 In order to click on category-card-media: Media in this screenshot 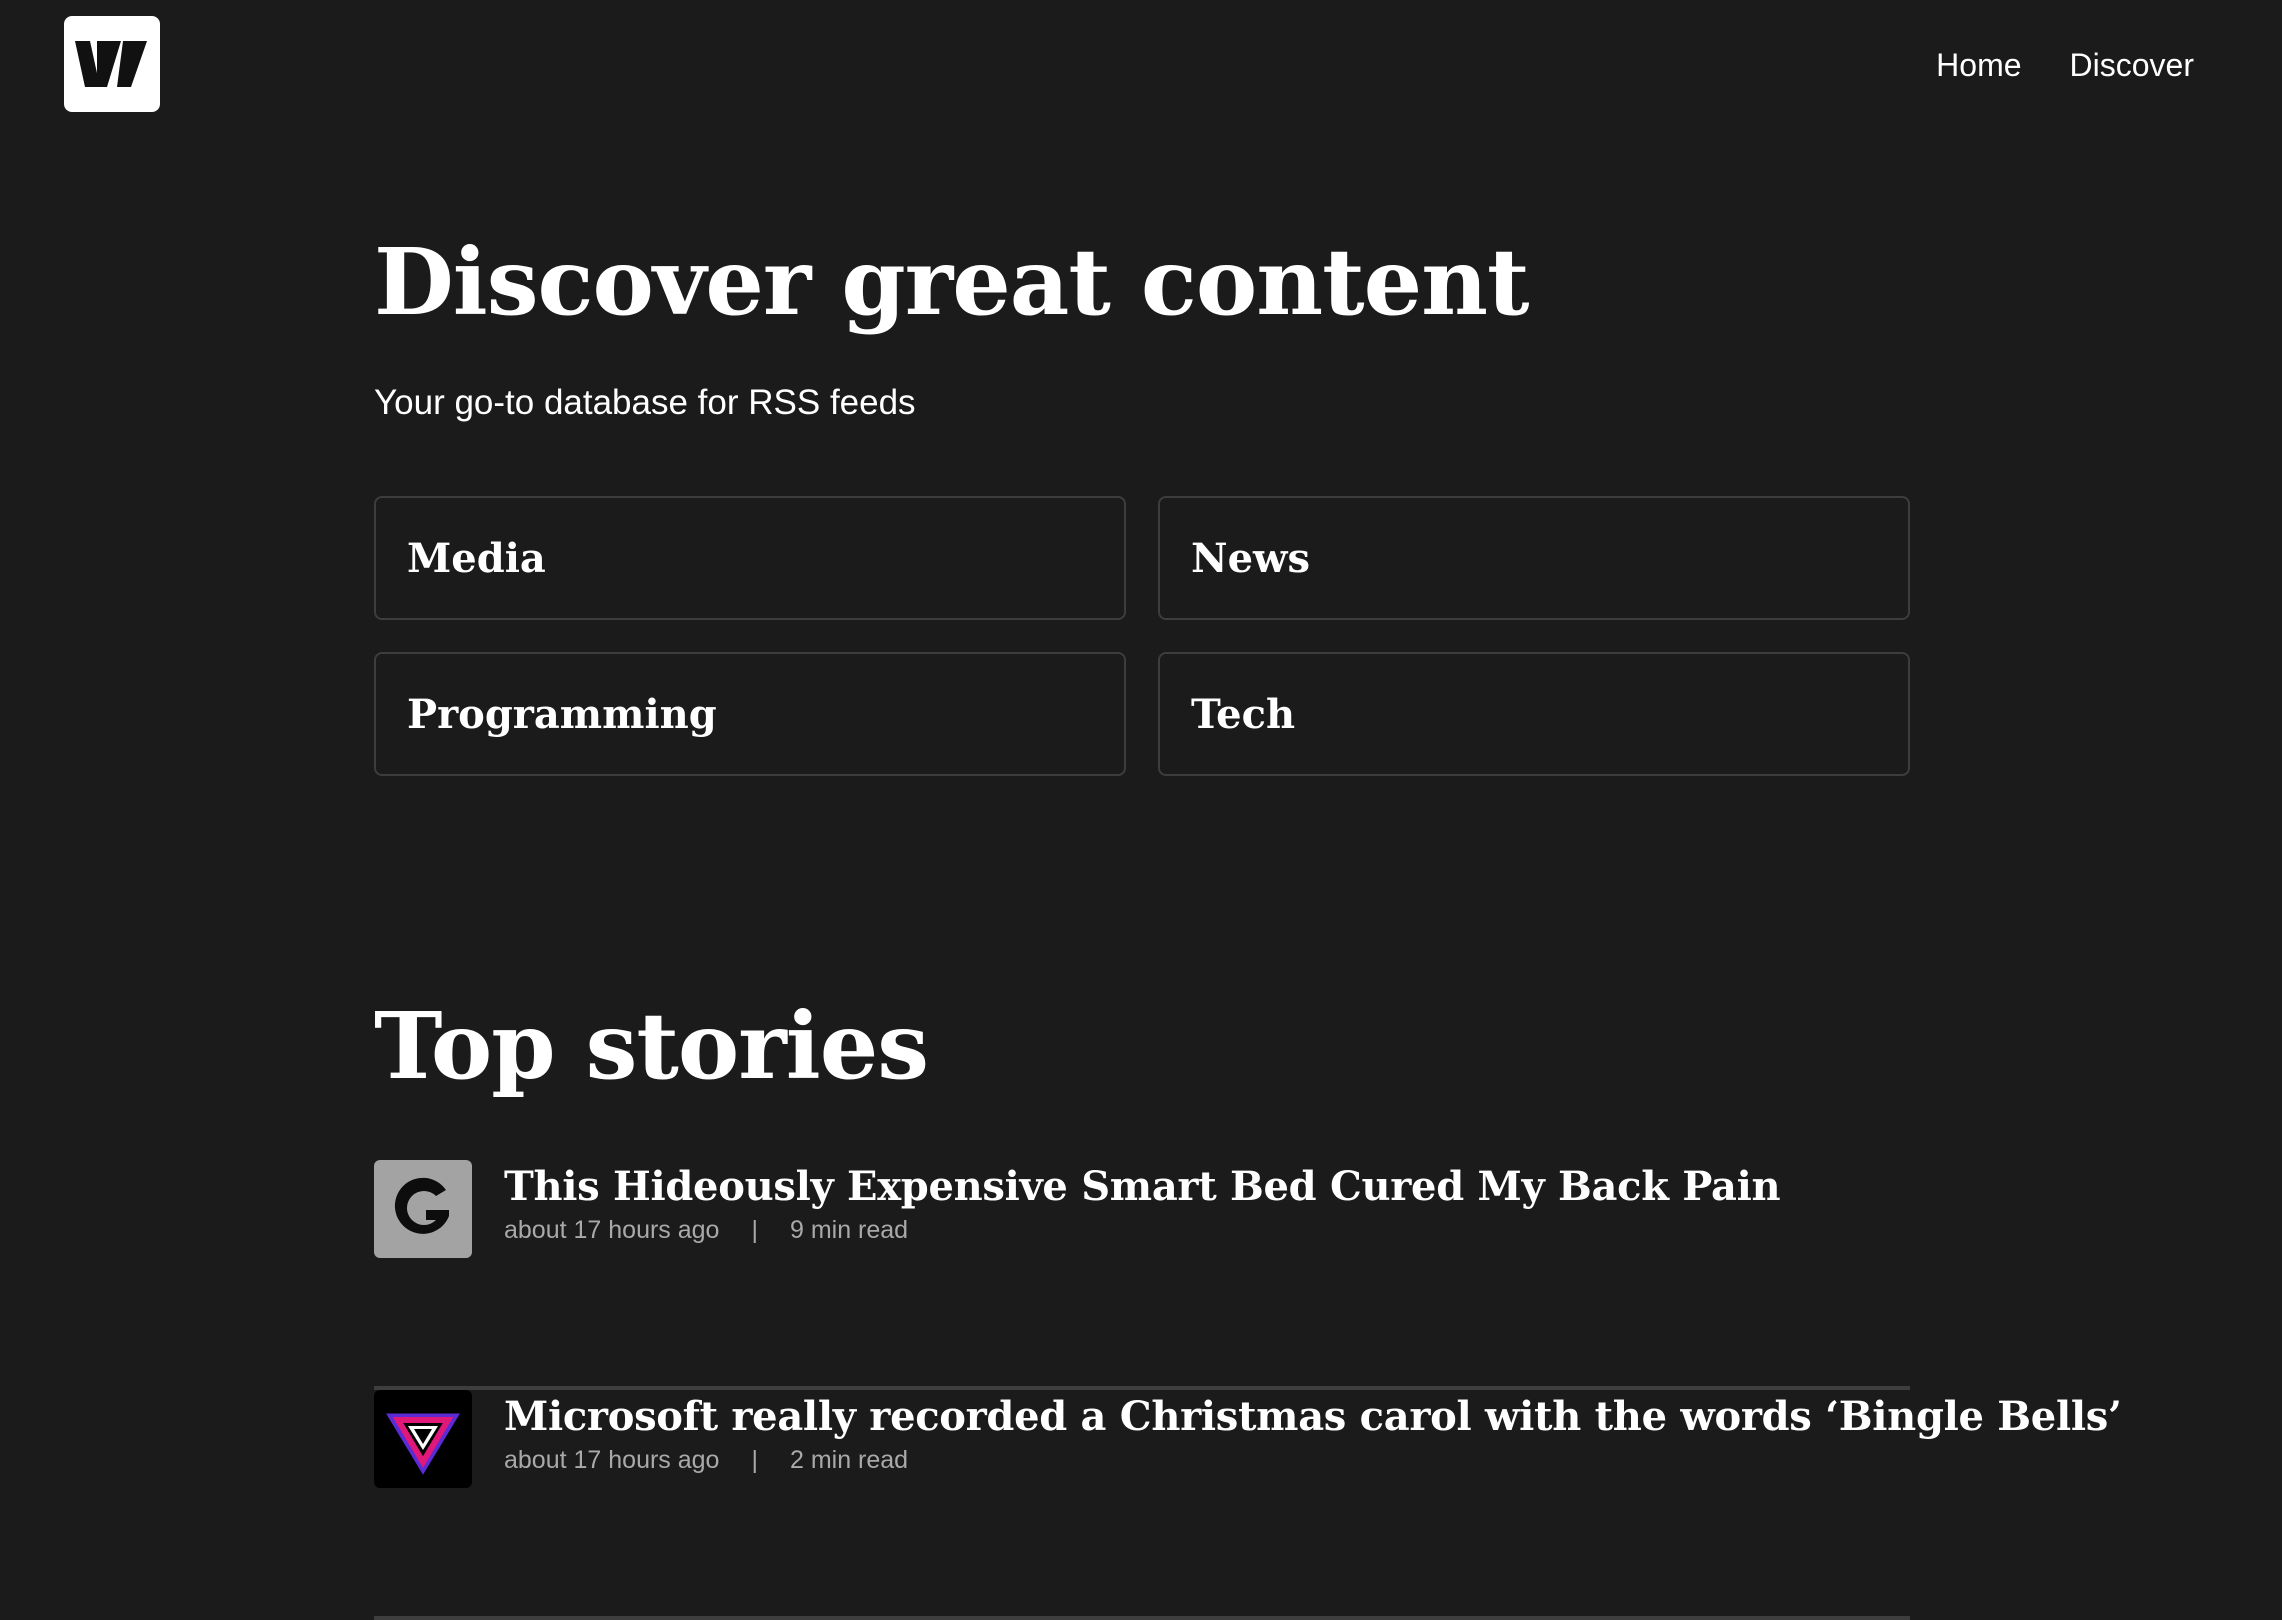, I will do `click(750, 558)`.